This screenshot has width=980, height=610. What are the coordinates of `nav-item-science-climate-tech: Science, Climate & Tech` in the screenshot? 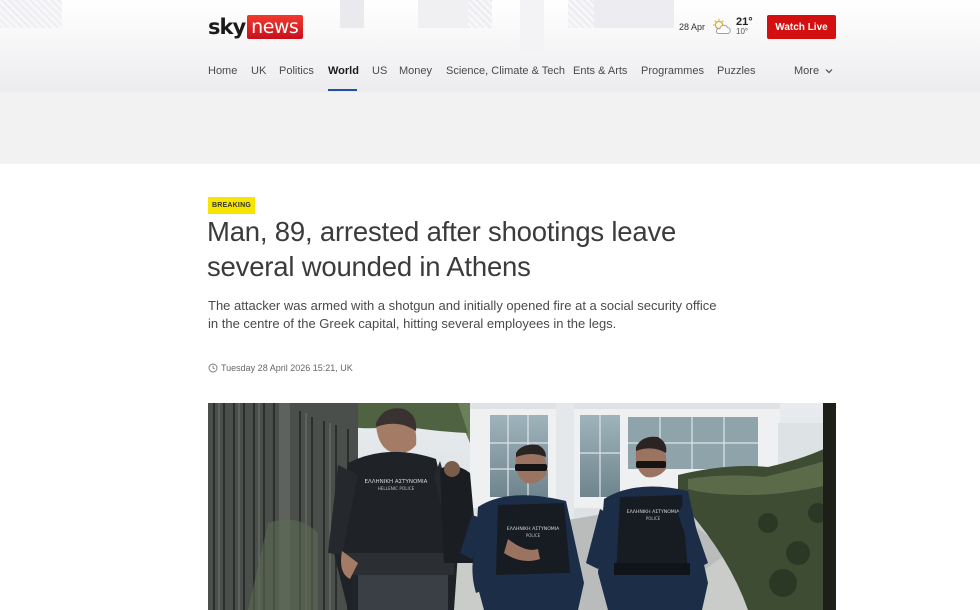 It's located at (505, 71).